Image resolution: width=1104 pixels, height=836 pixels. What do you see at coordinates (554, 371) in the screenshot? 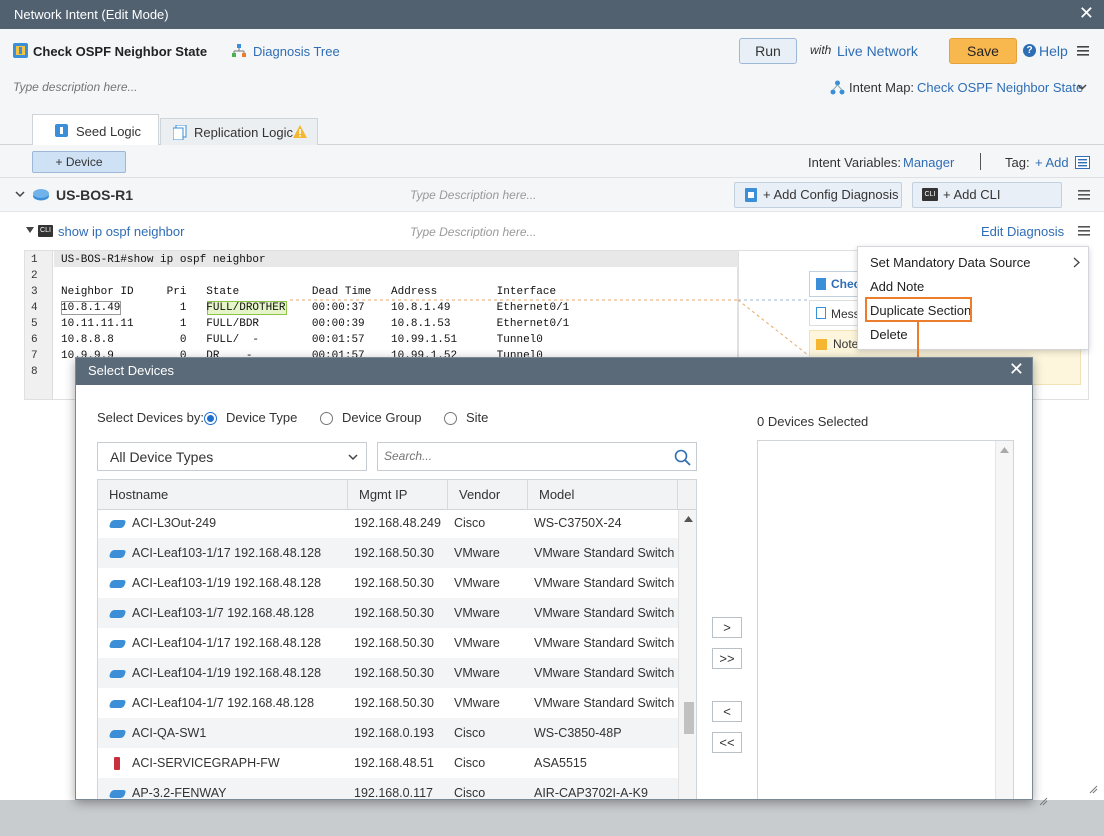
I see `dialog-titlebar: Select Devices ✕` at bounding box center [554, 371].